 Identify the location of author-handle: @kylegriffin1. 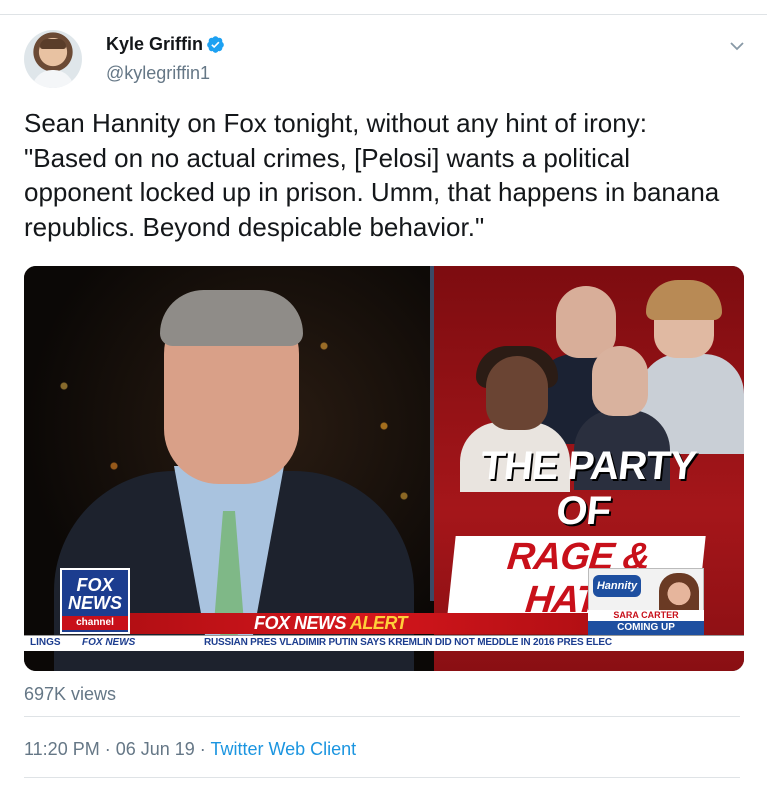
(158, 73).